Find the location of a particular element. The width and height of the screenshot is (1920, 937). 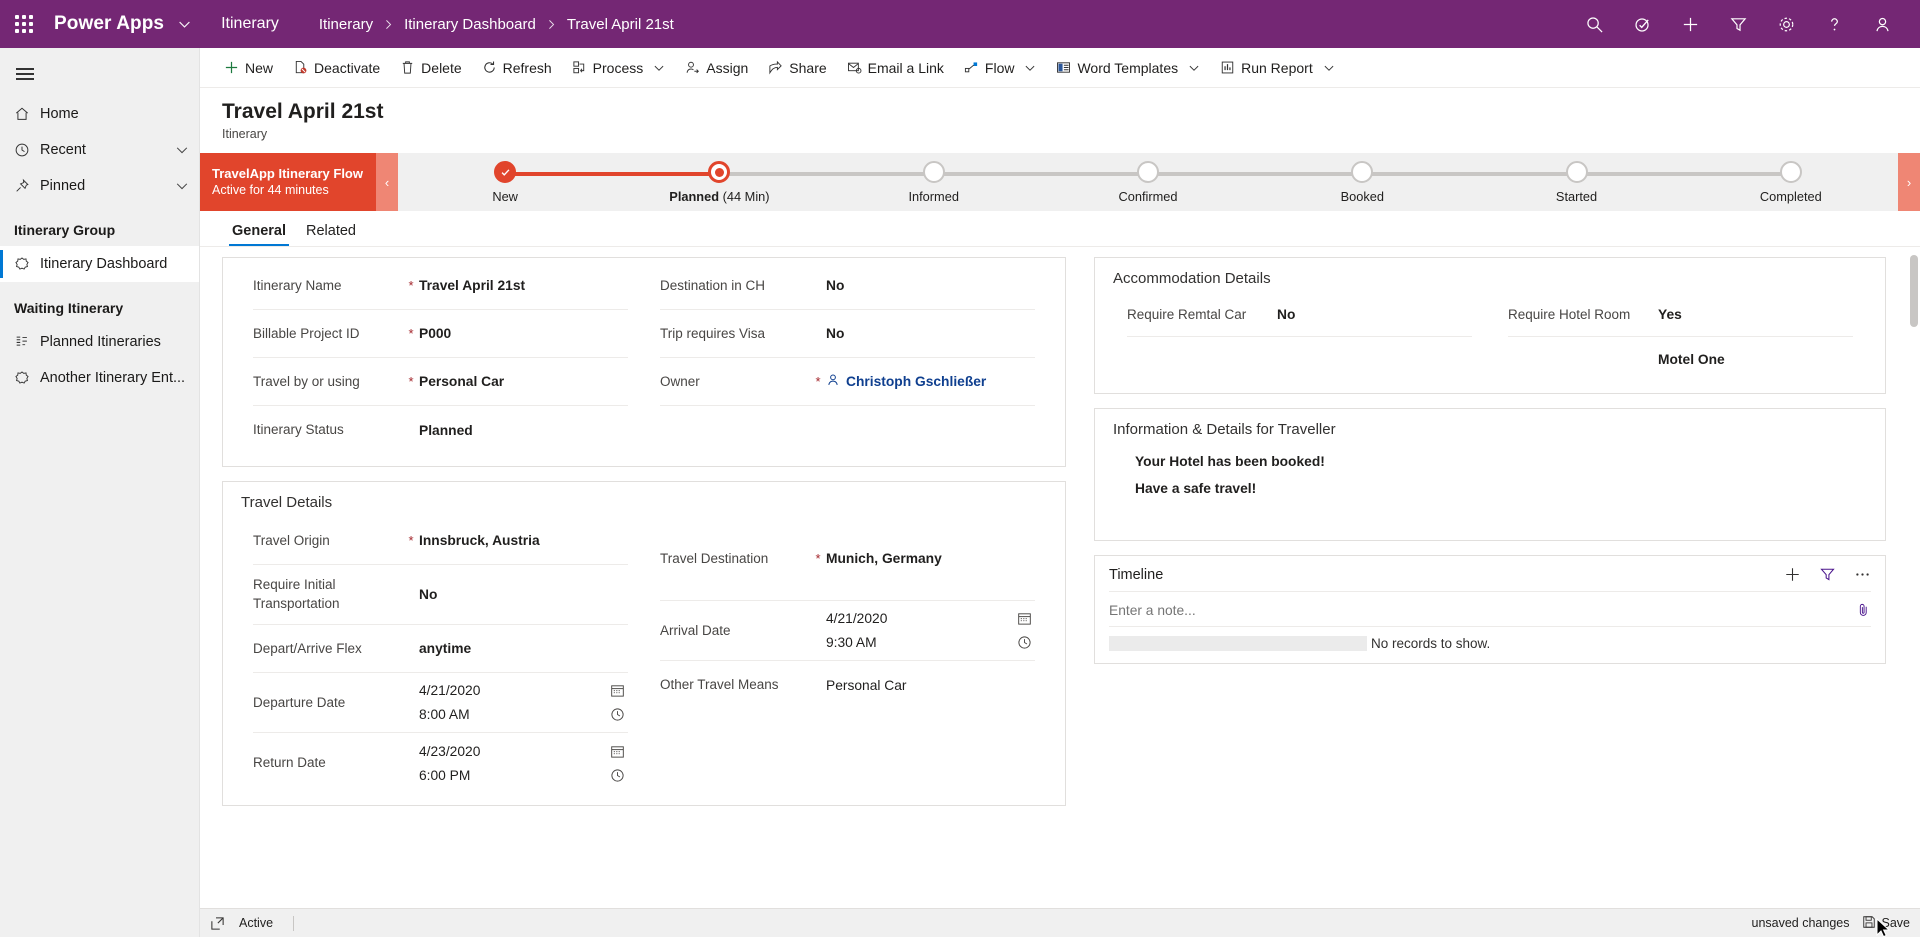

settings-gear-icon is located at coordinates (1786, 24).